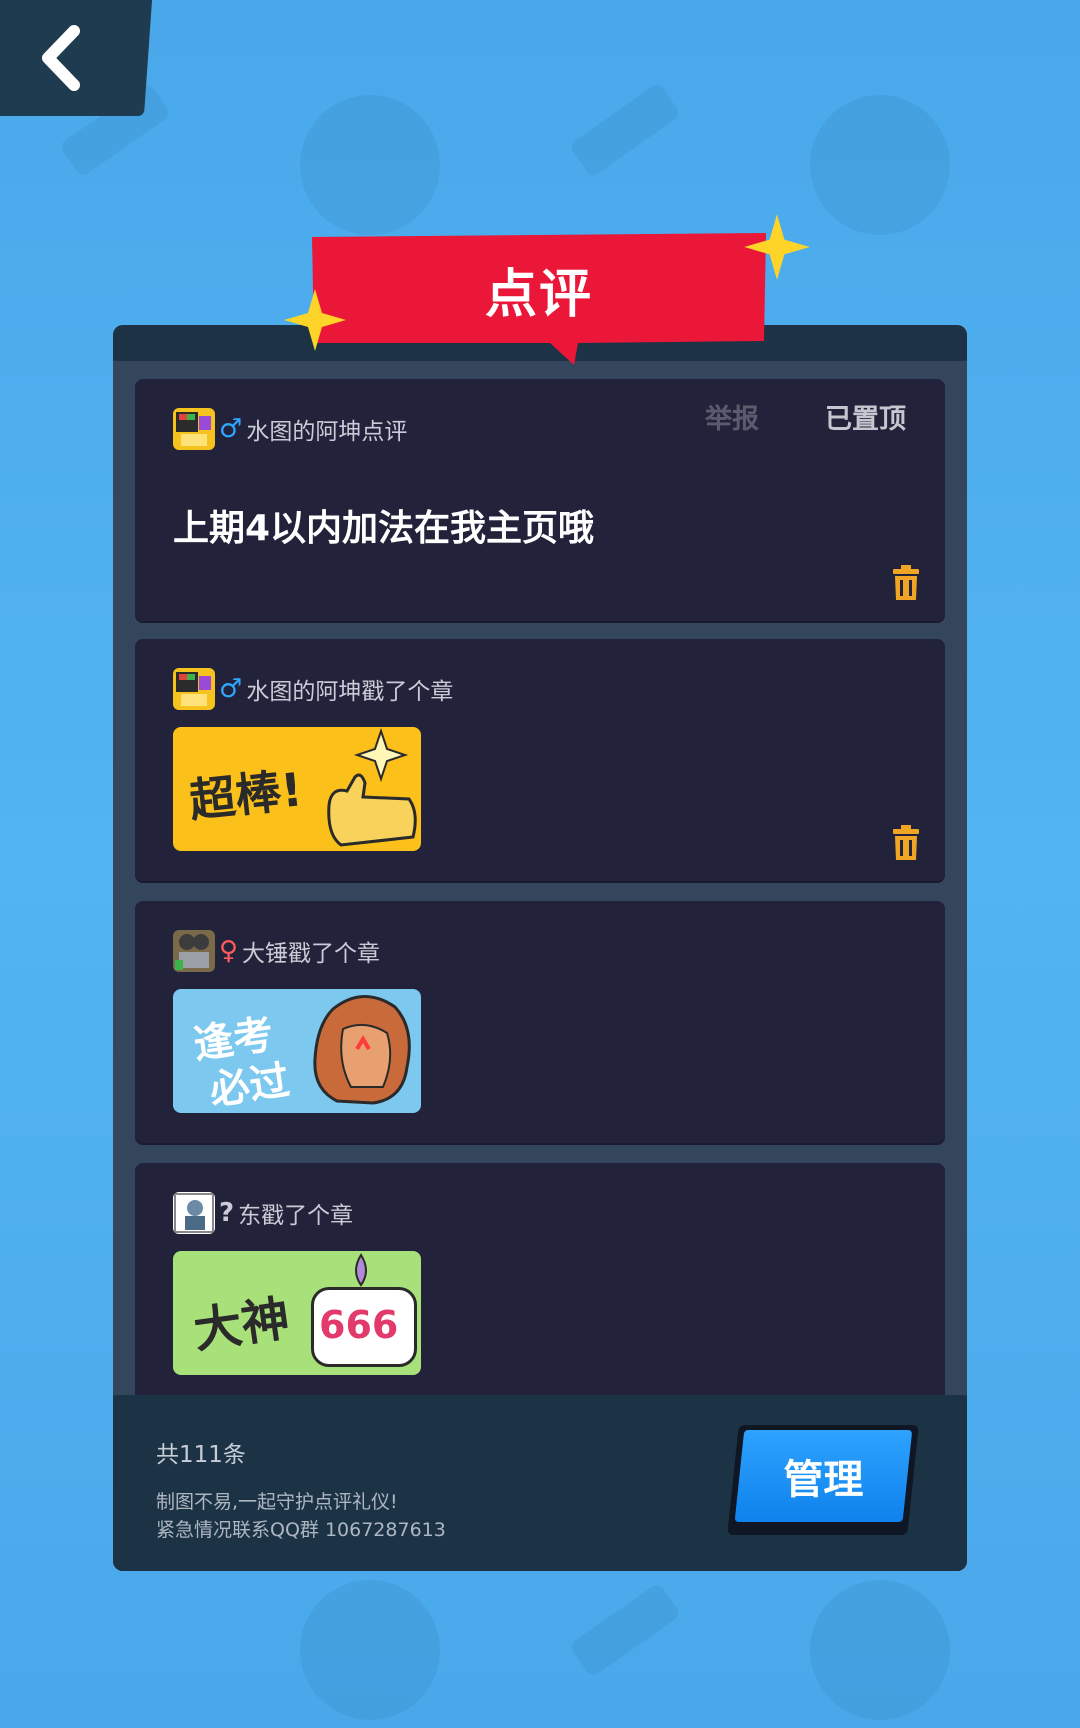  What do you see at coordinates (227, 1213) in the screenshot?
I see `gender-icon: ?` at bounding box center [227, 1213].